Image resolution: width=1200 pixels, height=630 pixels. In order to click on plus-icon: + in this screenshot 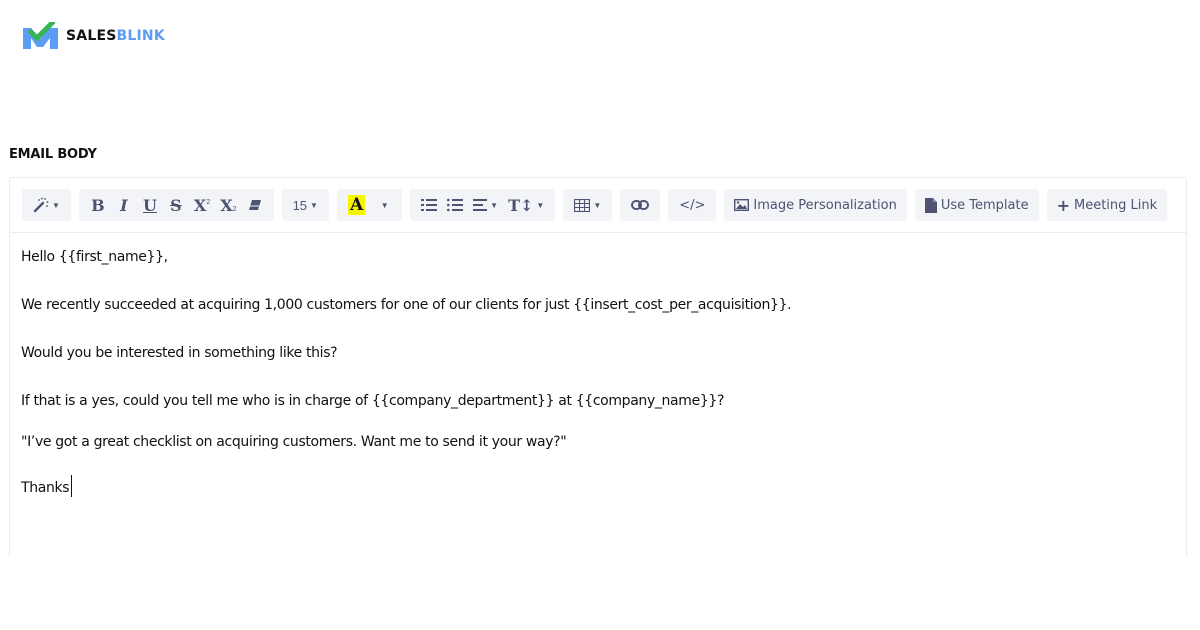, I will do `click(1063, 205)`.